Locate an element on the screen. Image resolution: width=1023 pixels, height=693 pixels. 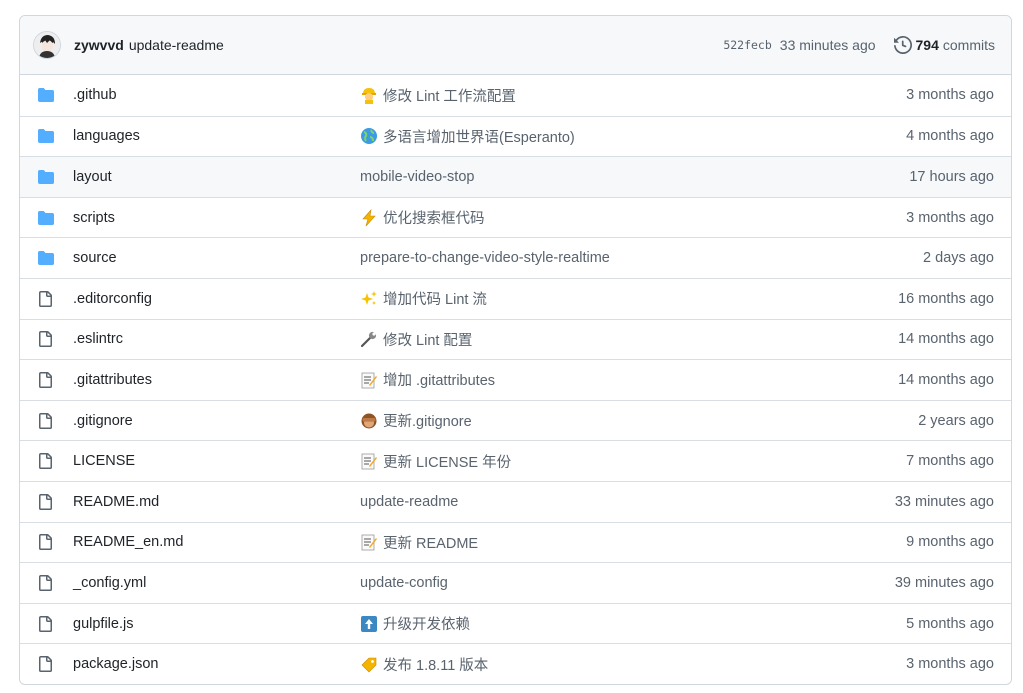
commit-message-link: 更新.gitignore is located at coordinates (427, 420).